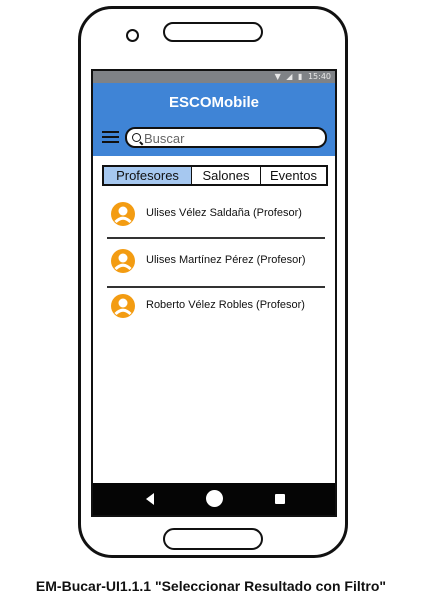 This screenshot has height=612, width=422. I want to click on search-icon, so click(136, 137).